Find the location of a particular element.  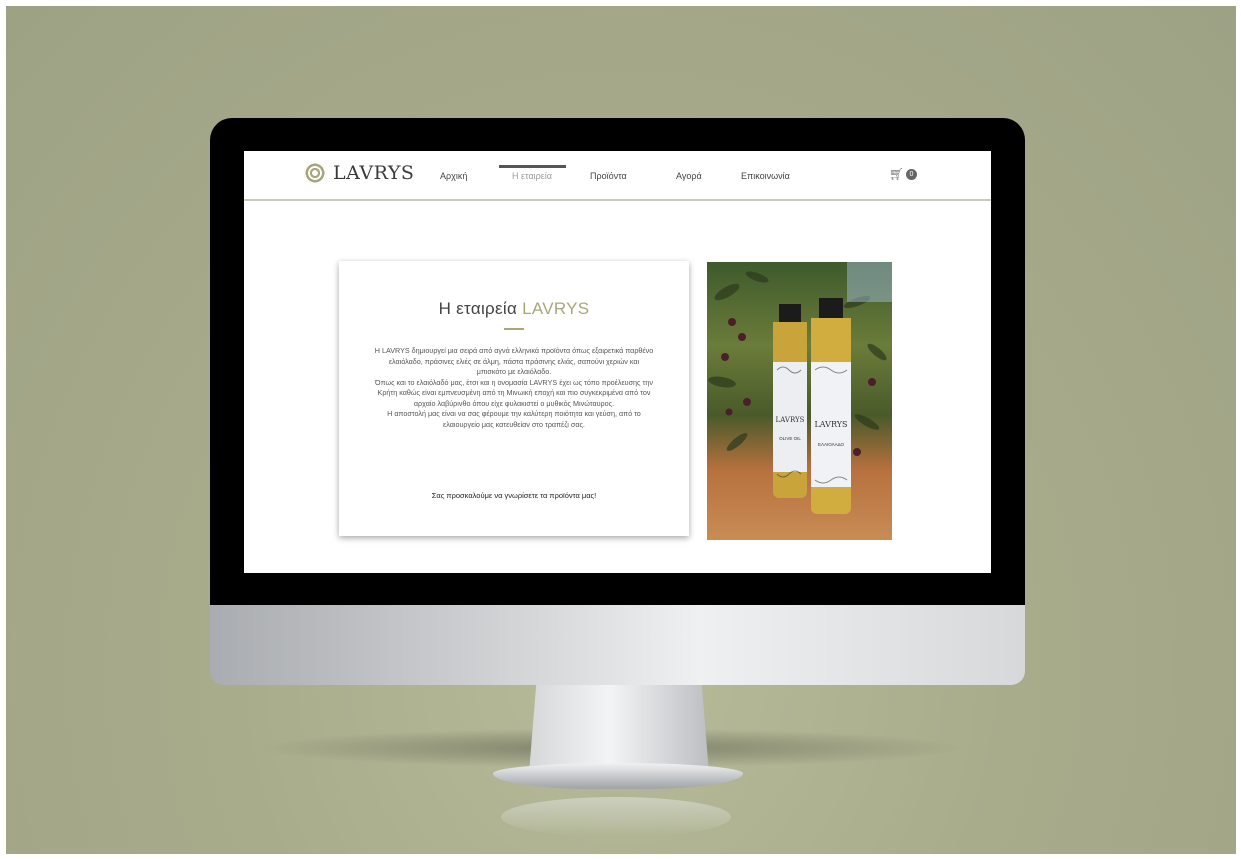

monitor-stand-base is located at coordinates (618, 776).